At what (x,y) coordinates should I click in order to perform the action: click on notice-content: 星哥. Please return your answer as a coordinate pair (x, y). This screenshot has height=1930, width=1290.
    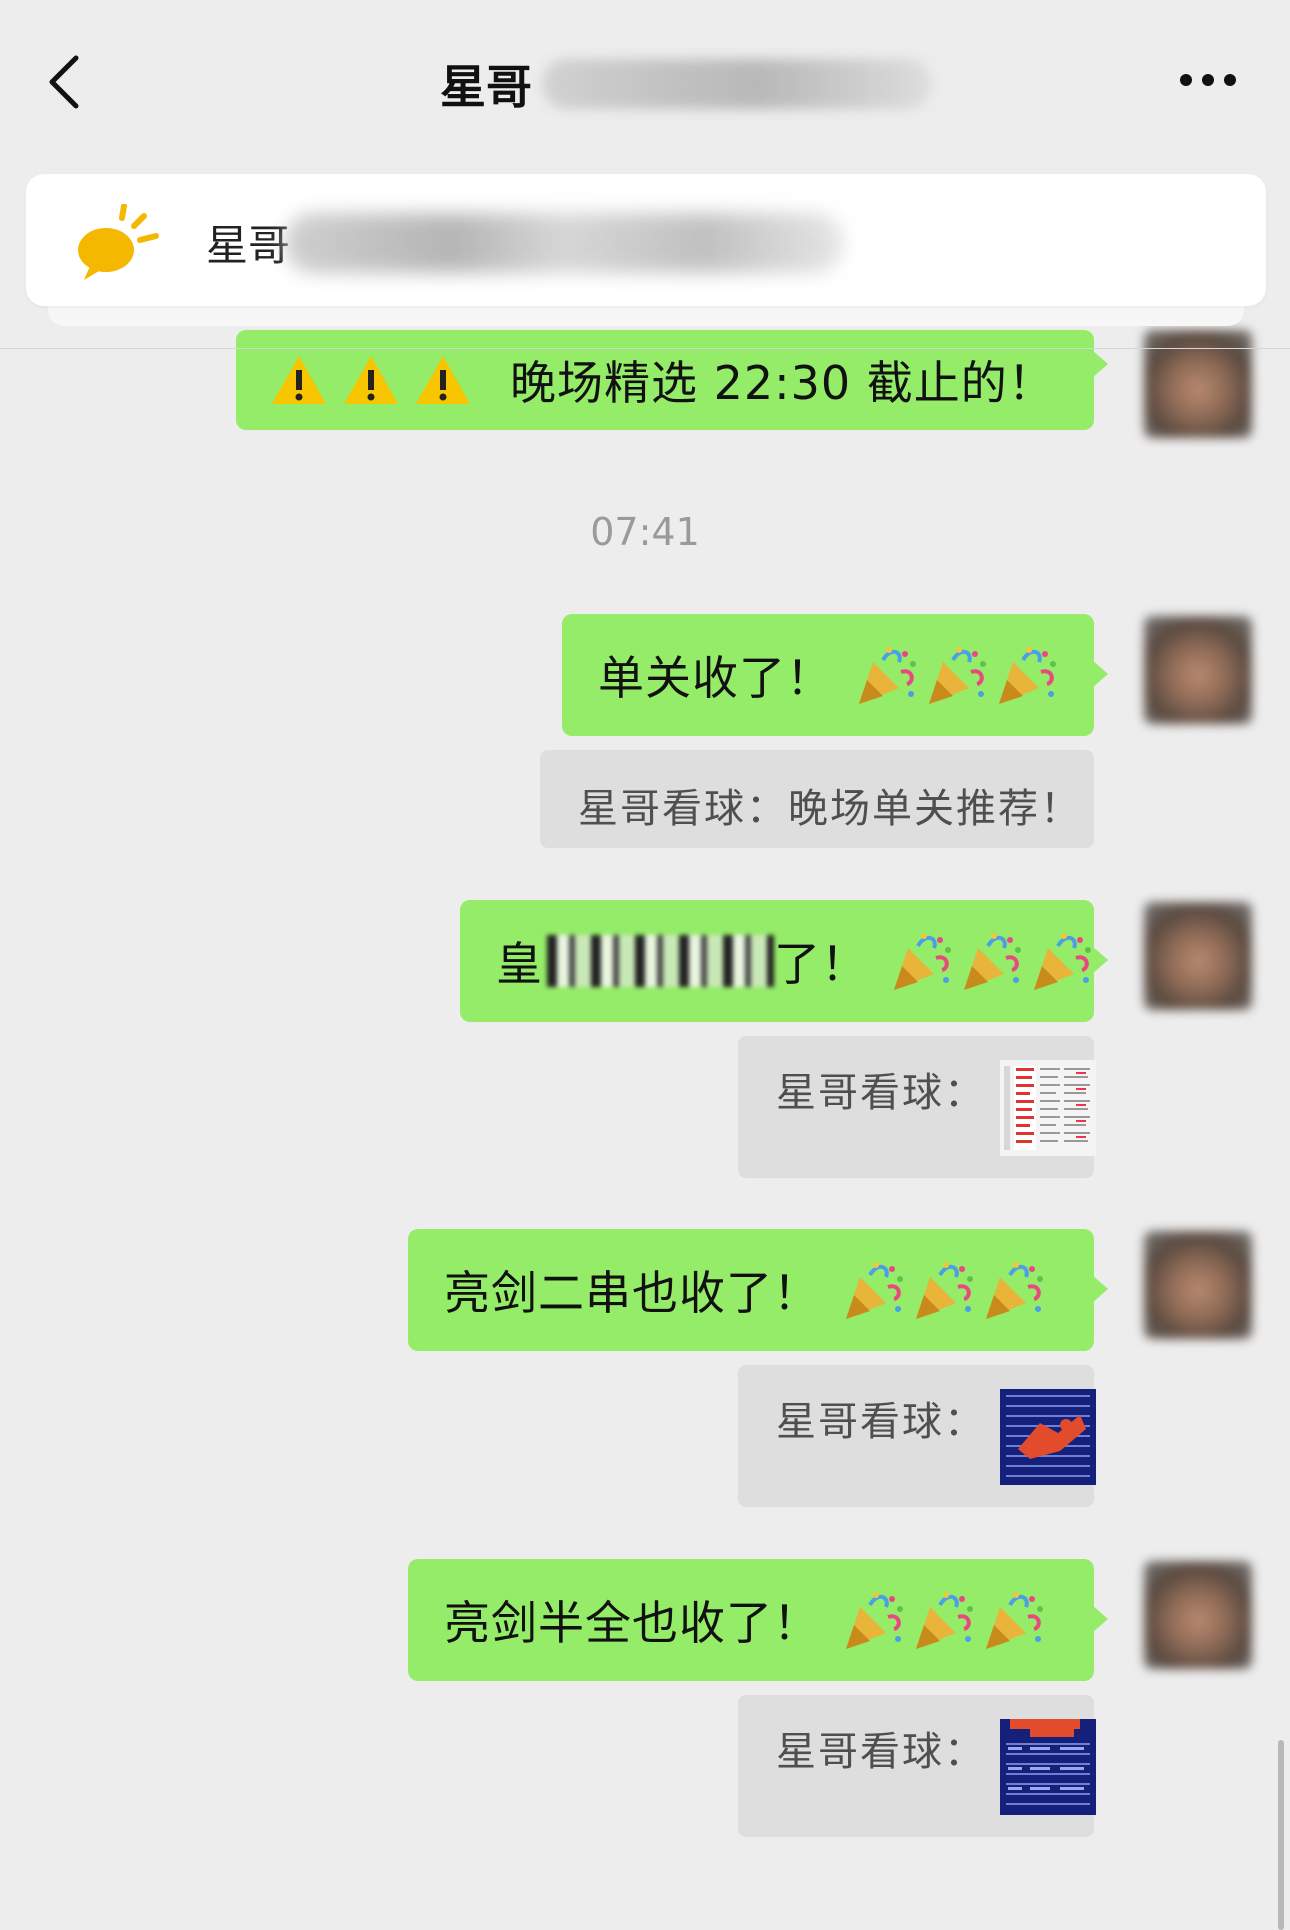
    Looking at the image, I should click on (525, 242).